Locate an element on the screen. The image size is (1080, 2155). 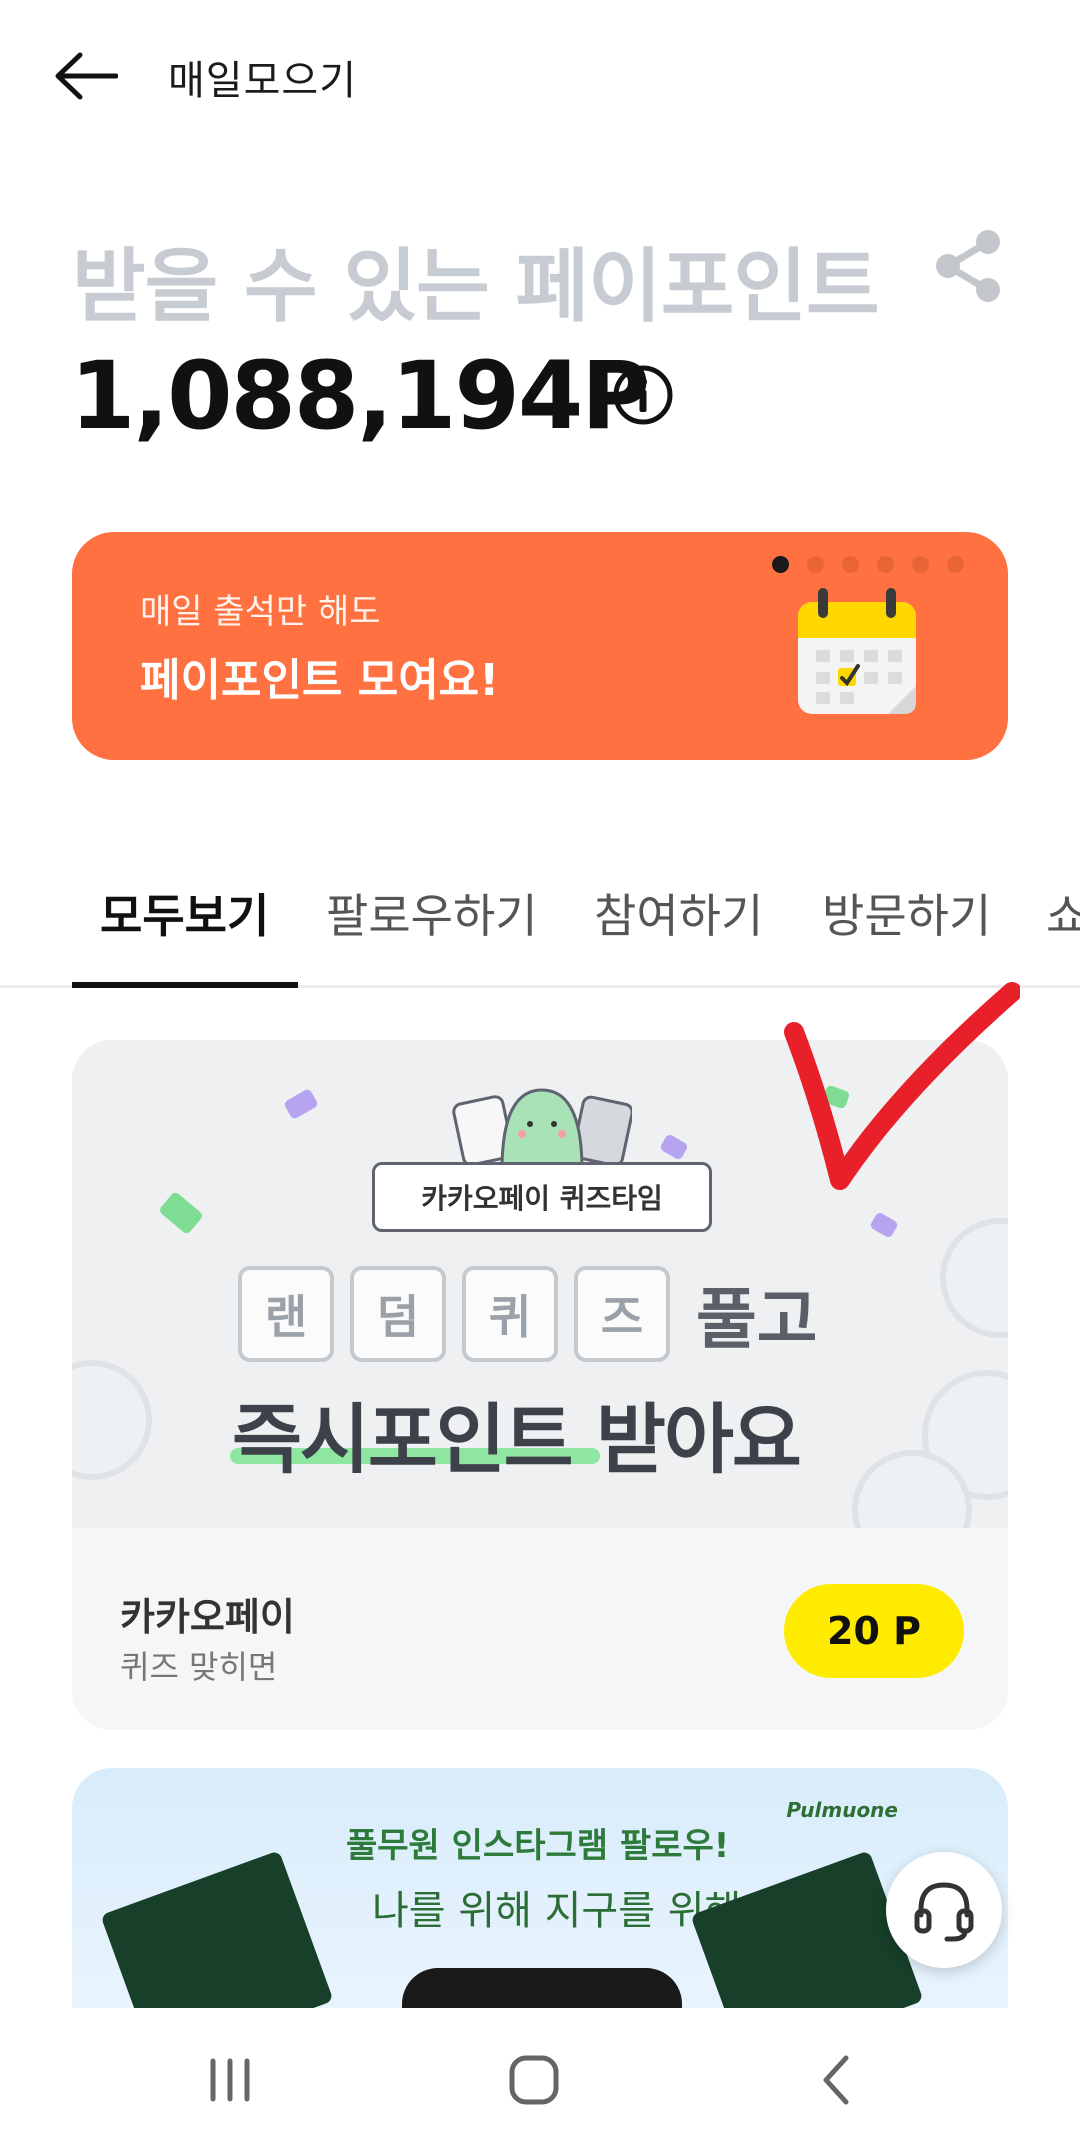
tab-shopping: 쇼 is located at coordinates (1063, 913).